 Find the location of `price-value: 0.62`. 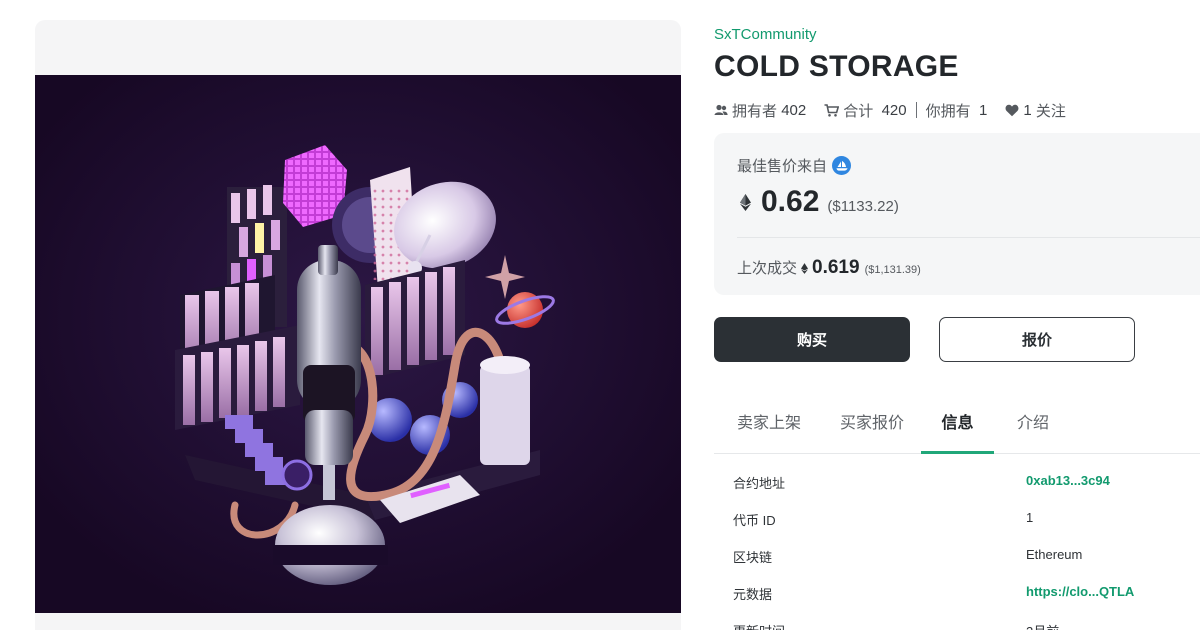

price-value: 0.62 is located at coordinates (790, 201).